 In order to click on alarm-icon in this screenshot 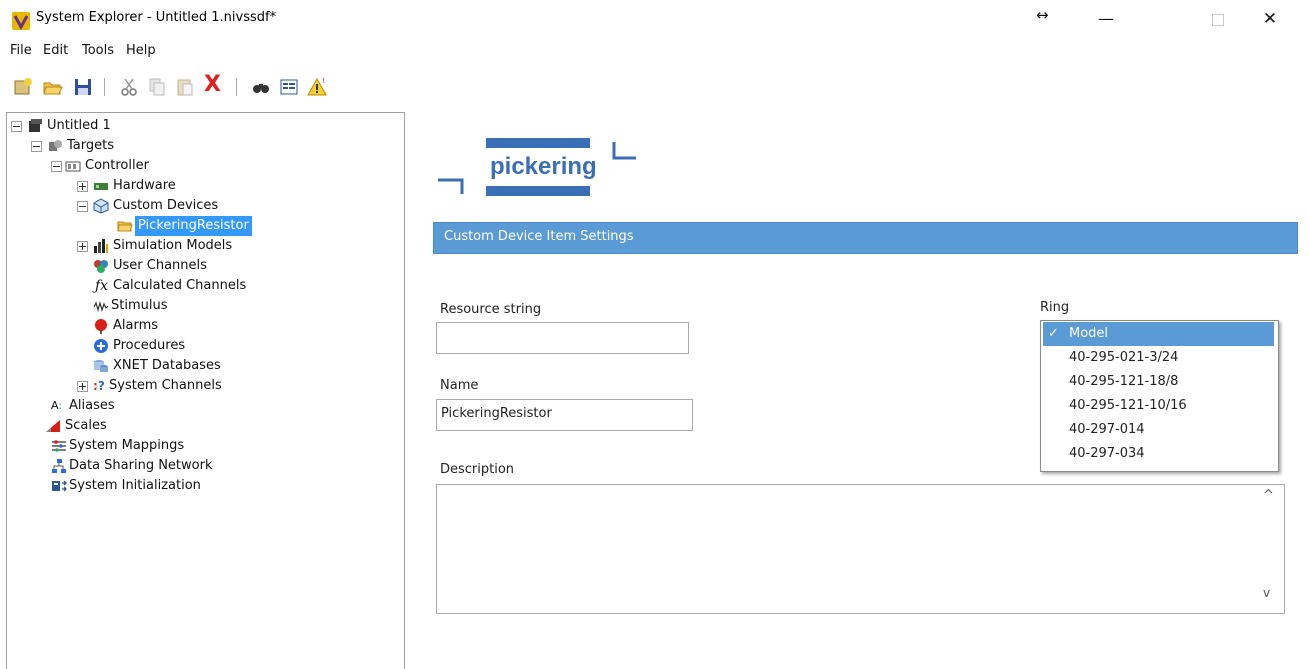, I will do `click(101, 326)`.